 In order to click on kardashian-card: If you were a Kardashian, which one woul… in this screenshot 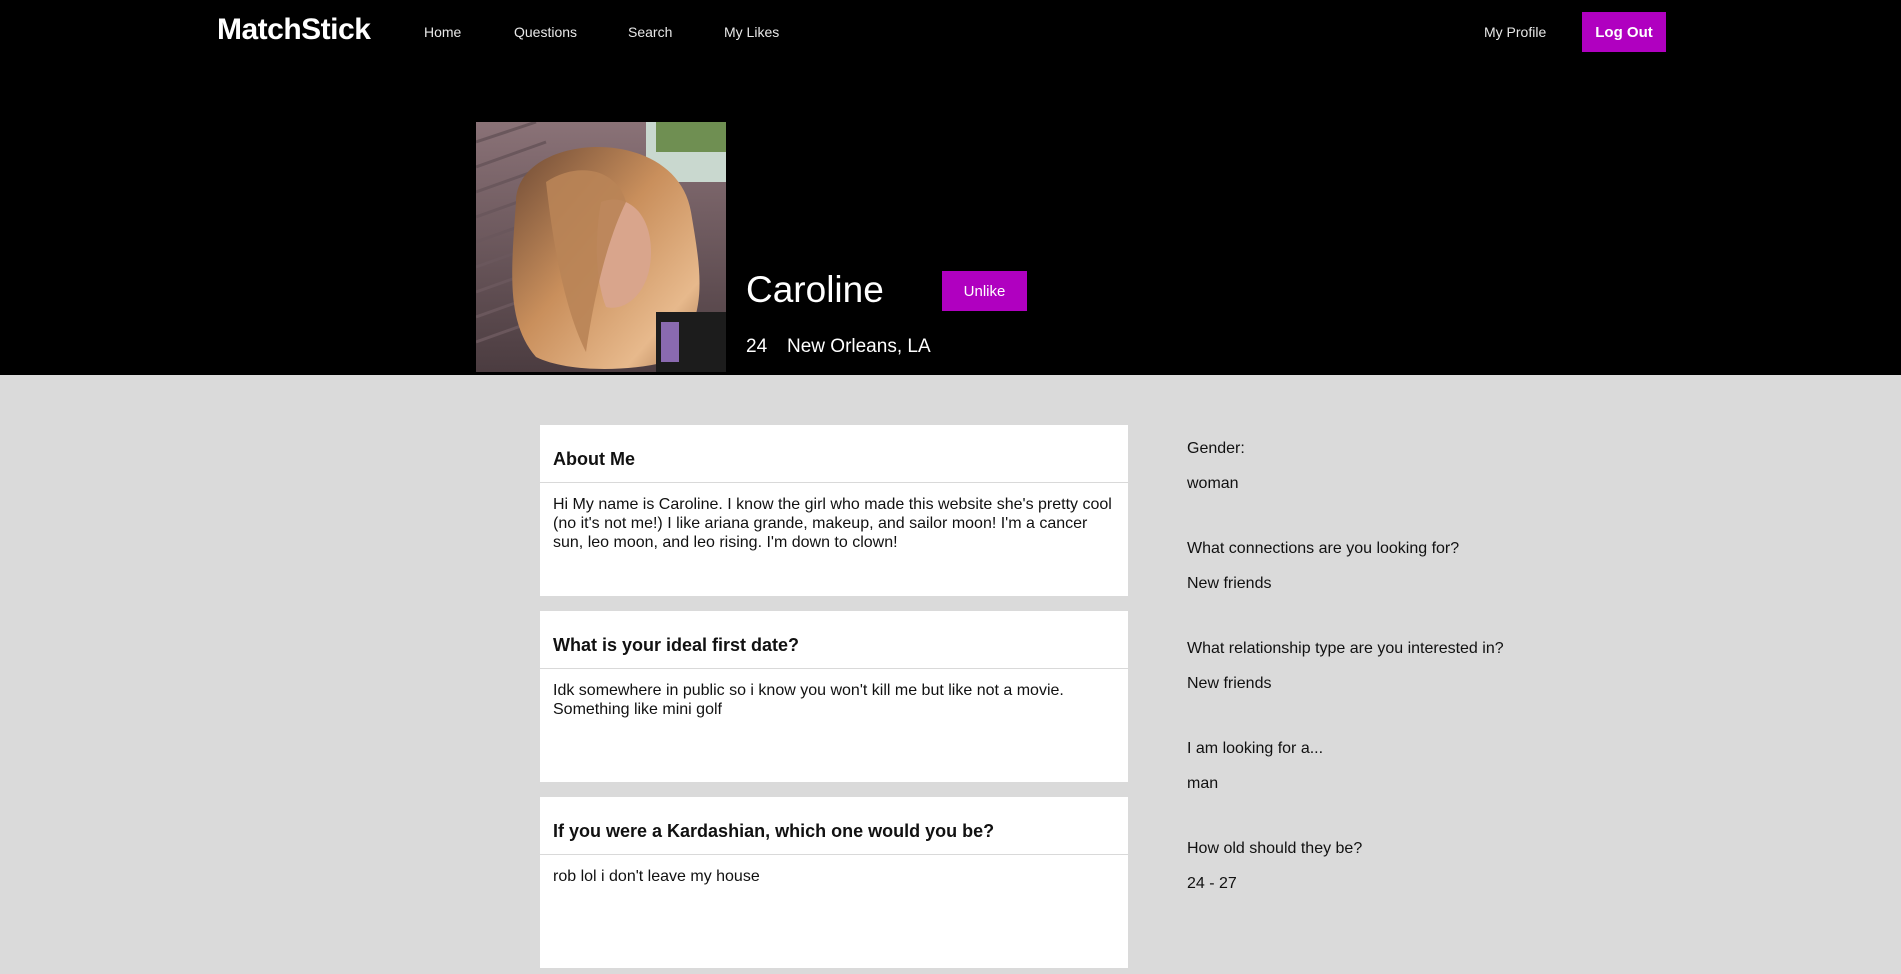, I will do `click(834, 882)`.